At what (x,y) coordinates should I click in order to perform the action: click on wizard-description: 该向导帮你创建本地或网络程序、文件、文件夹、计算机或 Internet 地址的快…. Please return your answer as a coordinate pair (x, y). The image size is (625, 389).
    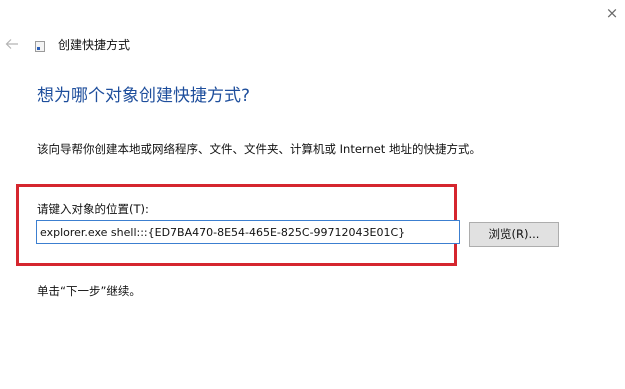
    Looking at the image, I should click on (259, 149).